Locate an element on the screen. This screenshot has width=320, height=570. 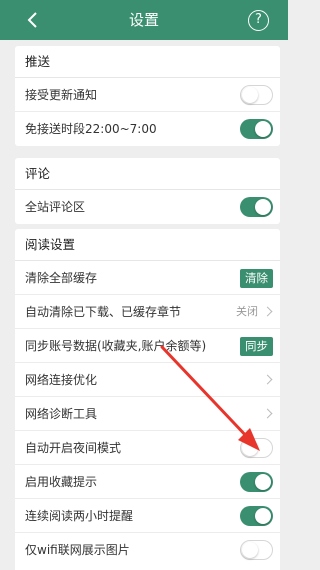
setting-row-auto-night-mode: 自动开启夜间模式 is located at coordinates (147, 448).